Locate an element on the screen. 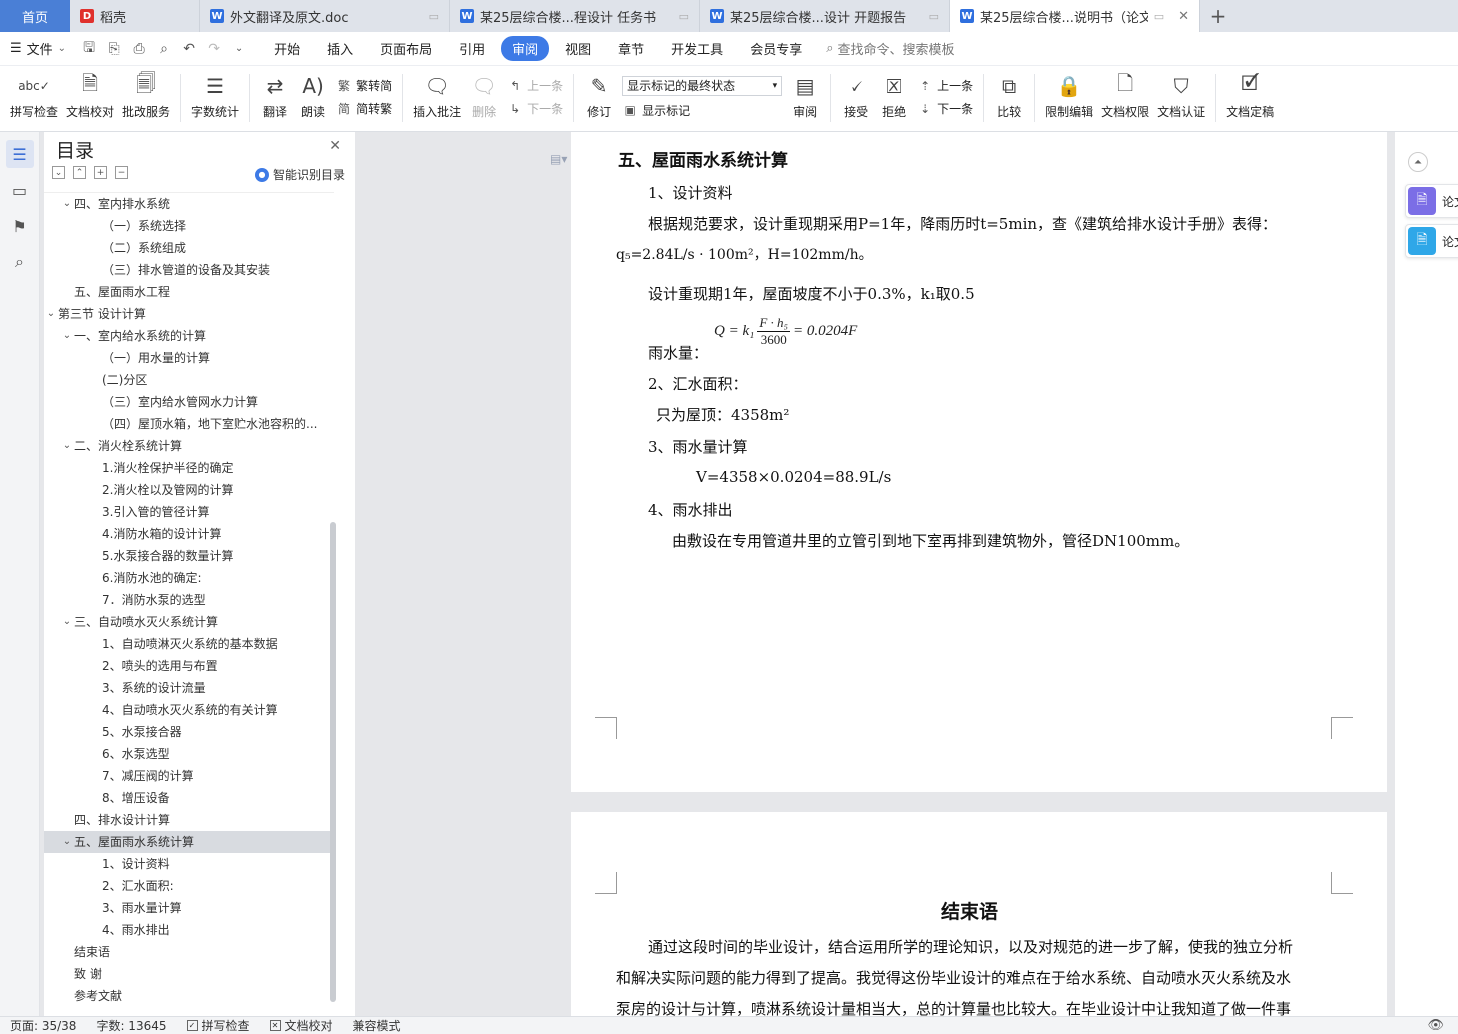 The height and width of the screenshot is (1034, 1458). tab-insert: 插入 is located at coordinates (340, 48).